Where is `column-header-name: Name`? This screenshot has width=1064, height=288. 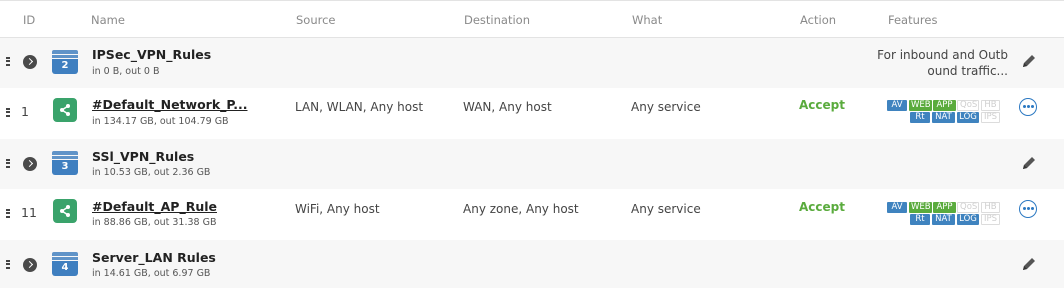 column-header-name: Name is located at coordinates (108, 20).